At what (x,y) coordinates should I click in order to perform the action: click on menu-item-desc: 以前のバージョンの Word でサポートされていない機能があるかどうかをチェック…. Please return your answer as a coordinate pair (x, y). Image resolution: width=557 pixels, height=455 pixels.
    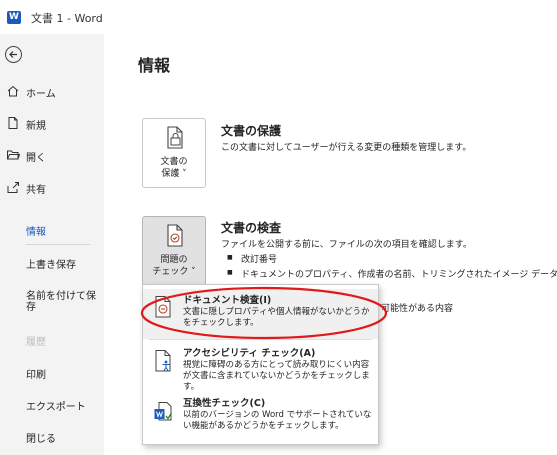
    Looking at the image, I should click on (277, 420).